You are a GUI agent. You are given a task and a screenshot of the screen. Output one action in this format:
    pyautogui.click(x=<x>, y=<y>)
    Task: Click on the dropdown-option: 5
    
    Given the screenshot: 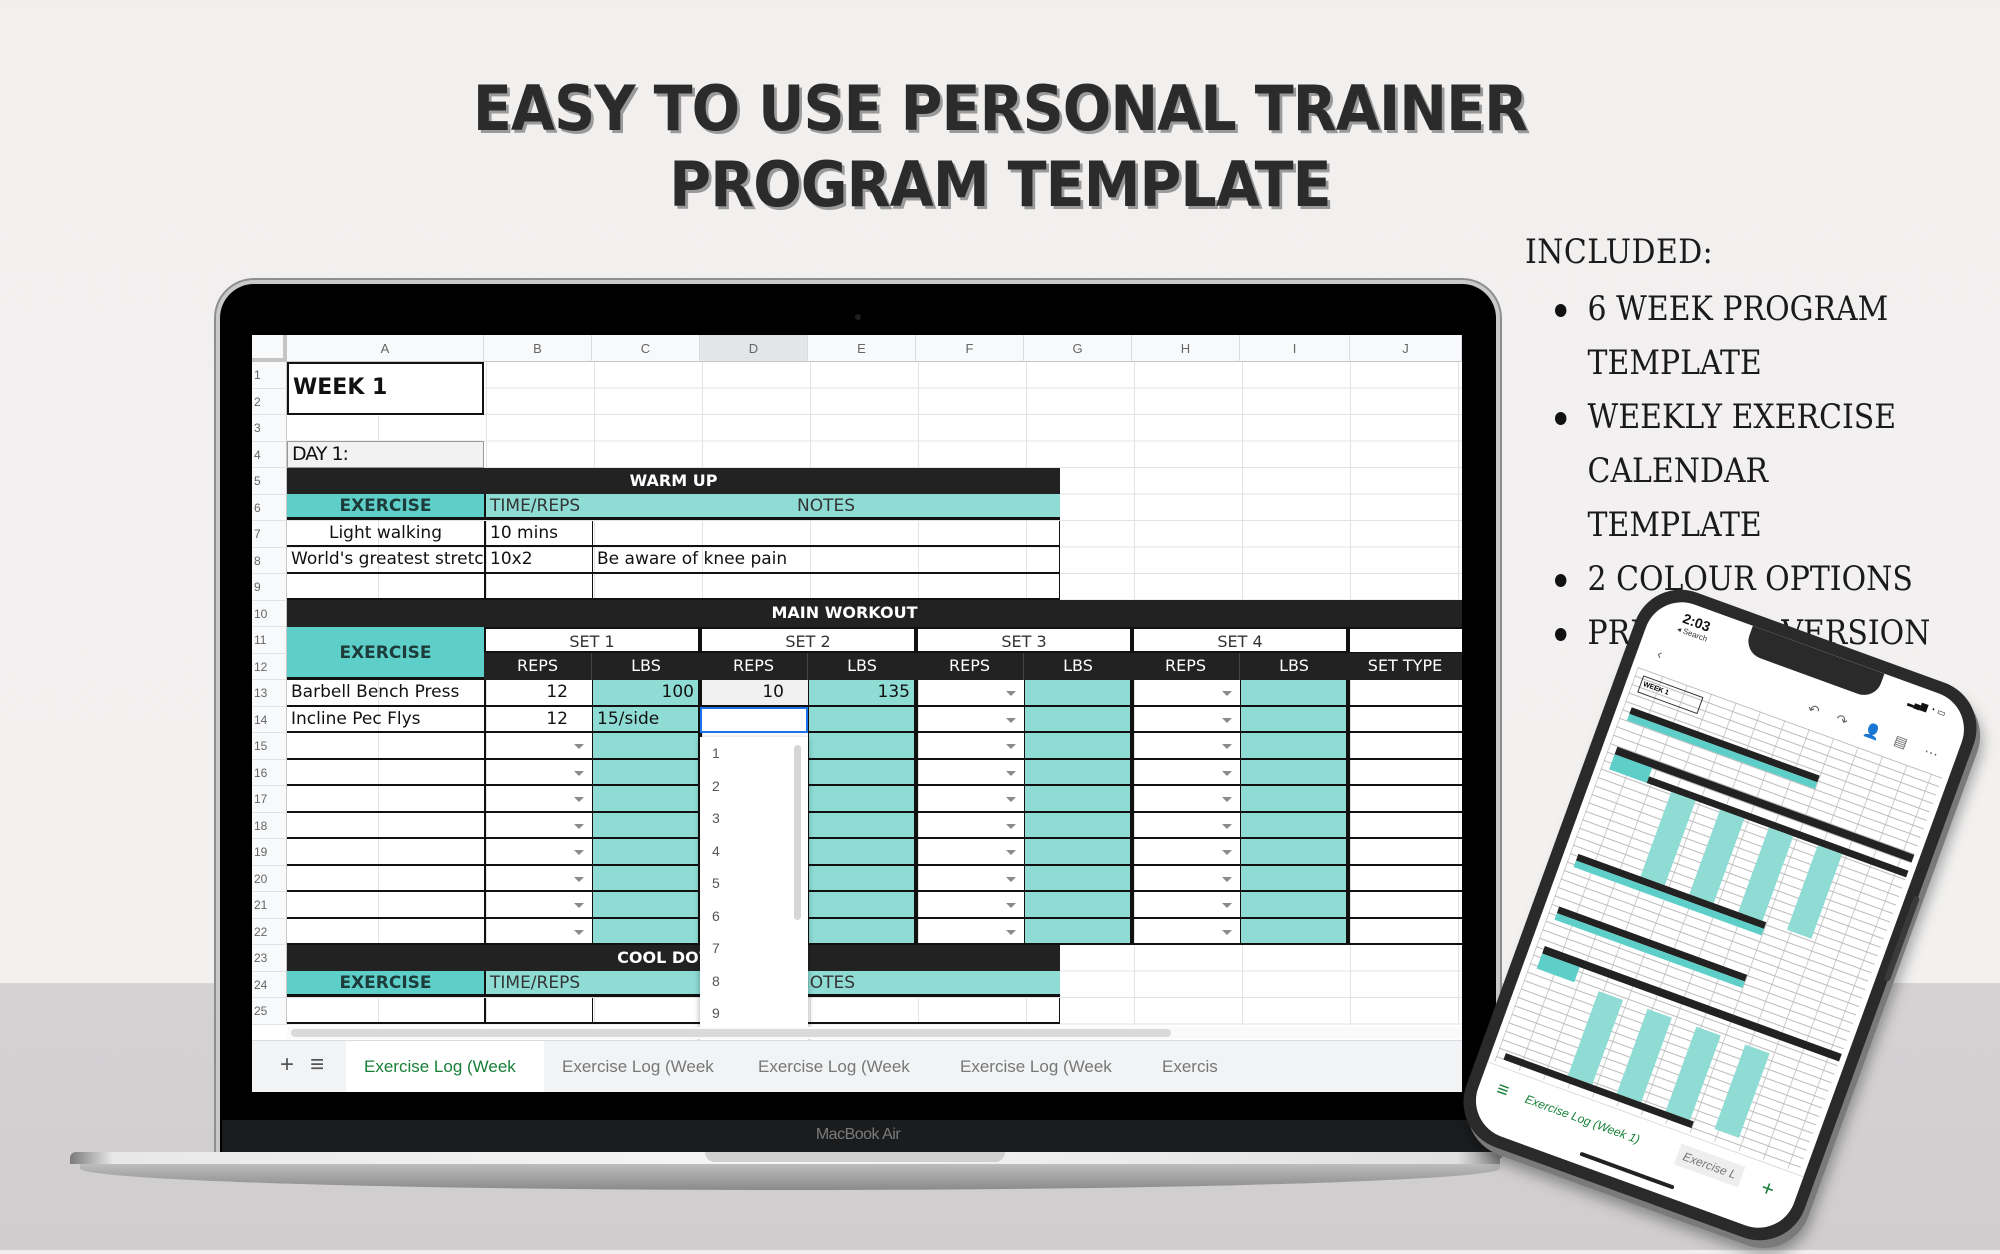 What is the action you would take?
    pyautogui.click(x=716, y=883)
    